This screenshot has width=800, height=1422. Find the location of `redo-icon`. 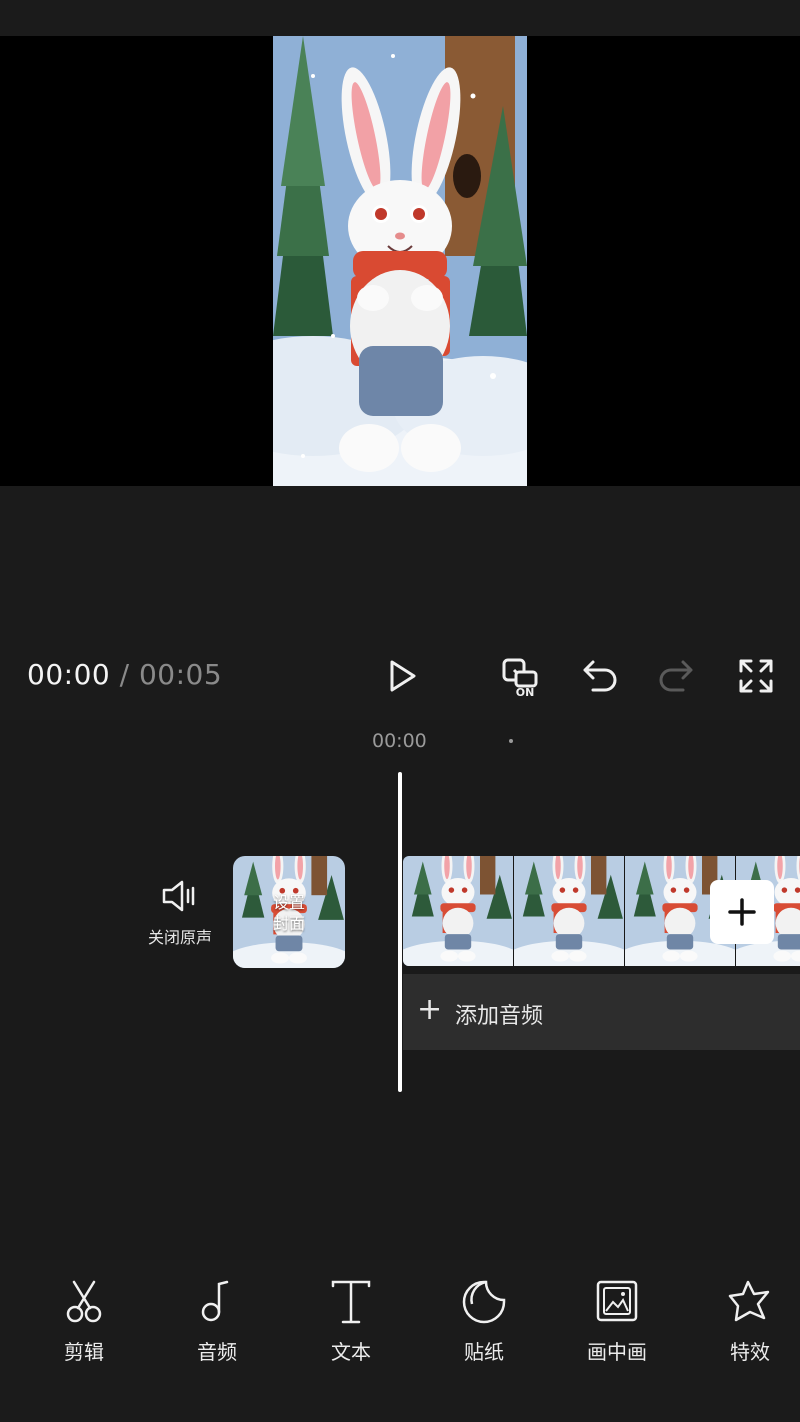

redo-icon is located at coordinates (676, 676).